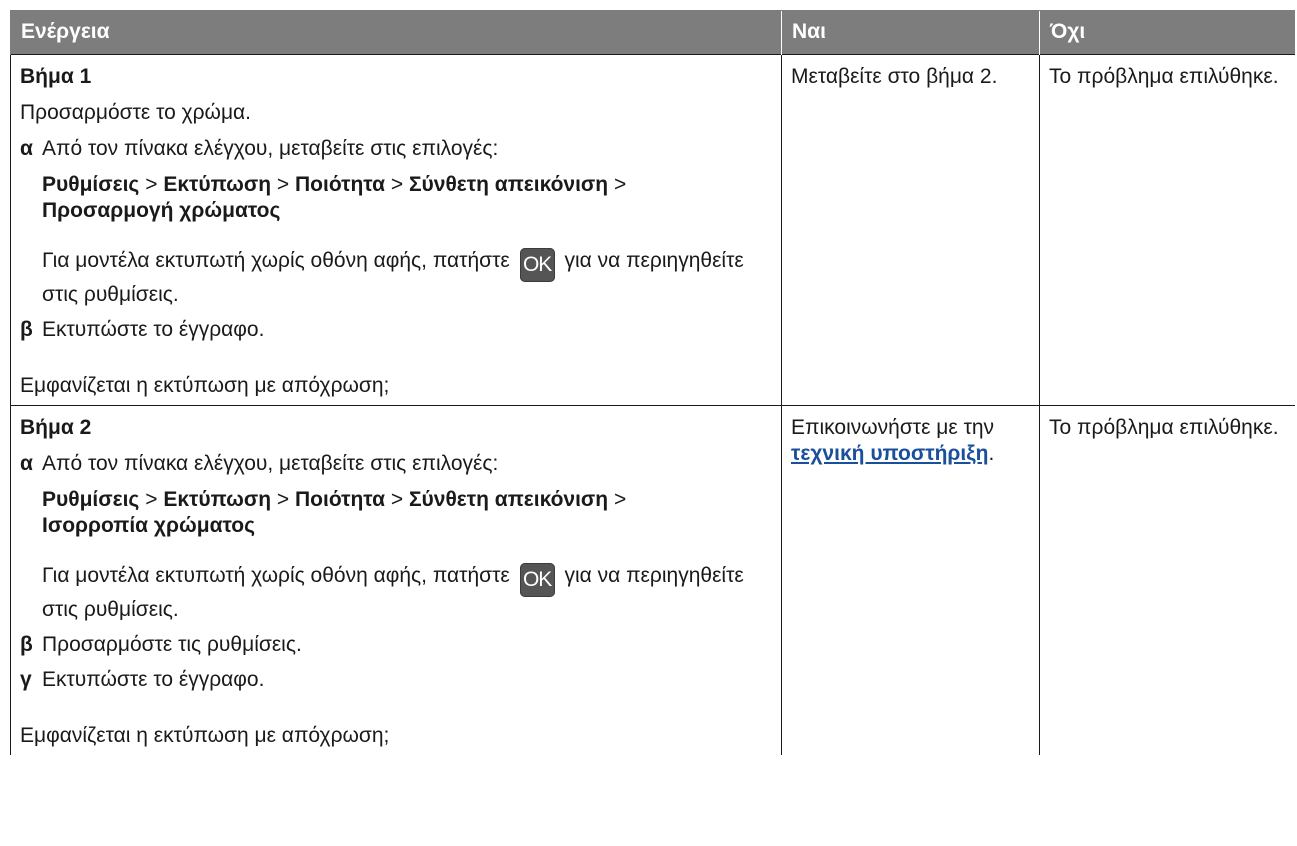 Image resolution: width=1297 pixels, height=846 pixels. Describe the element at coordinates (396, 32) in the screenshot. I see `header-action: Ενέργεια` at that location.